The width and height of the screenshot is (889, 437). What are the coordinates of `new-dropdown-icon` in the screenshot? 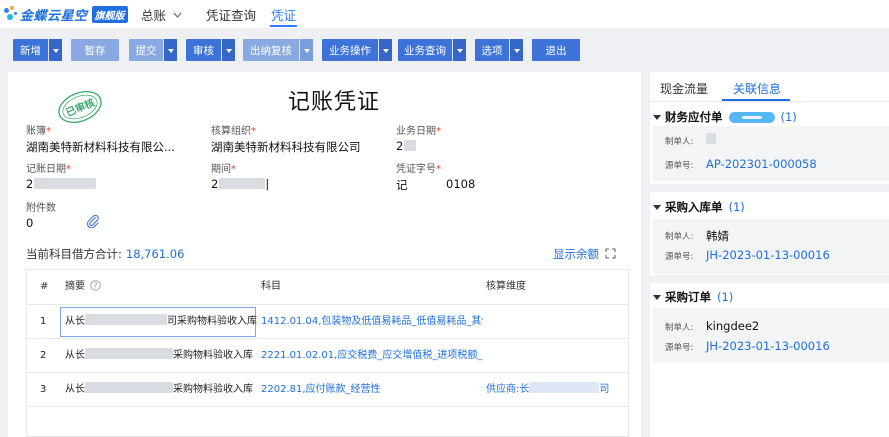 It's located at (55, 50).